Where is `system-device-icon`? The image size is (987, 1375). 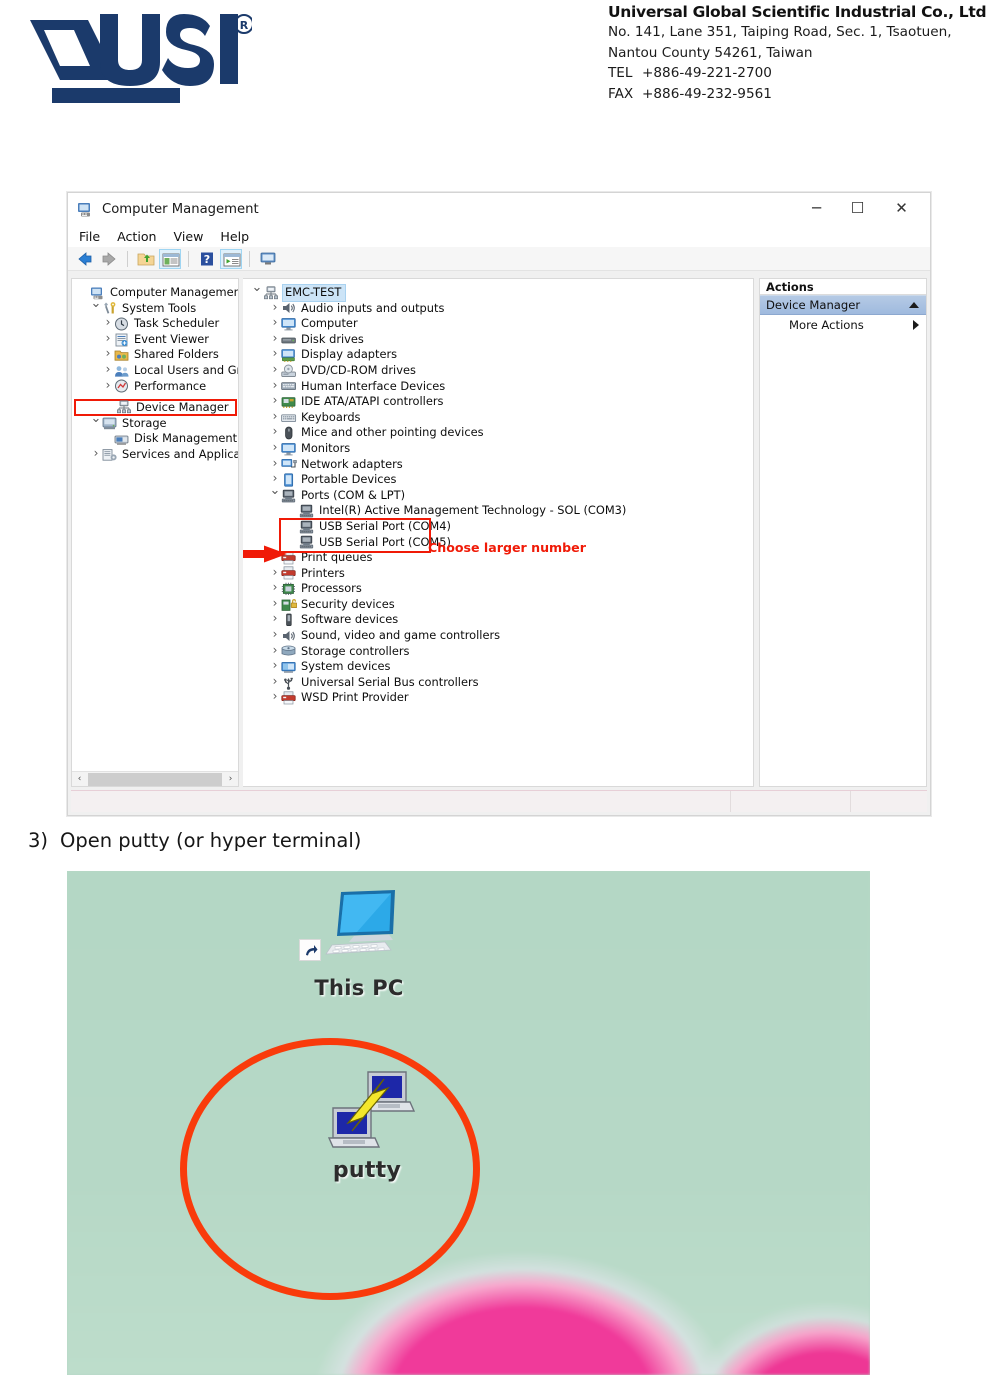 system-device-icon is located at coordinates (289, 667).